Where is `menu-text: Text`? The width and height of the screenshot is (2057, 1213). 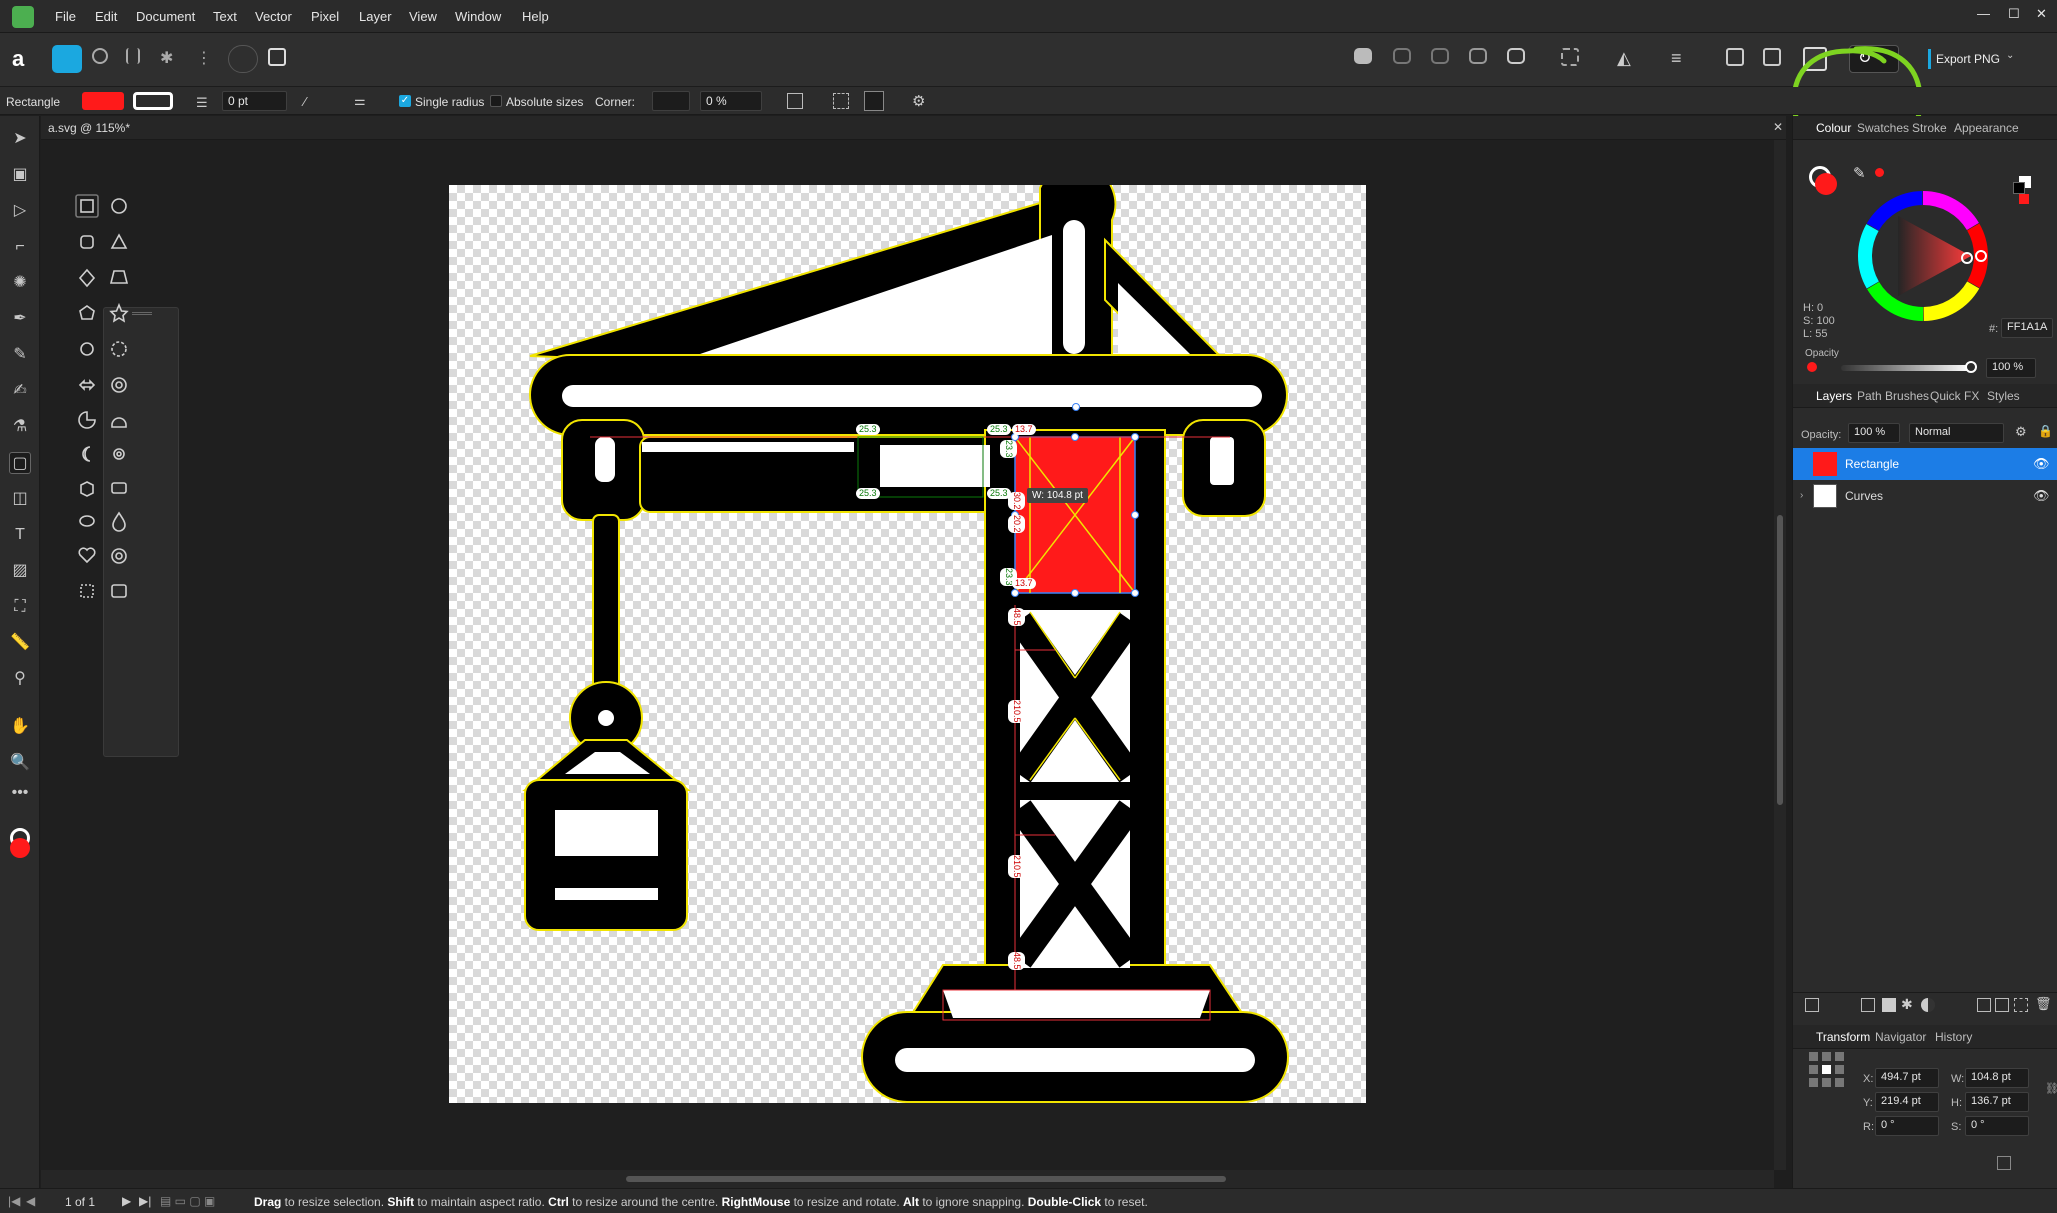
menu-text: Text is located at coordinates (225, 16).